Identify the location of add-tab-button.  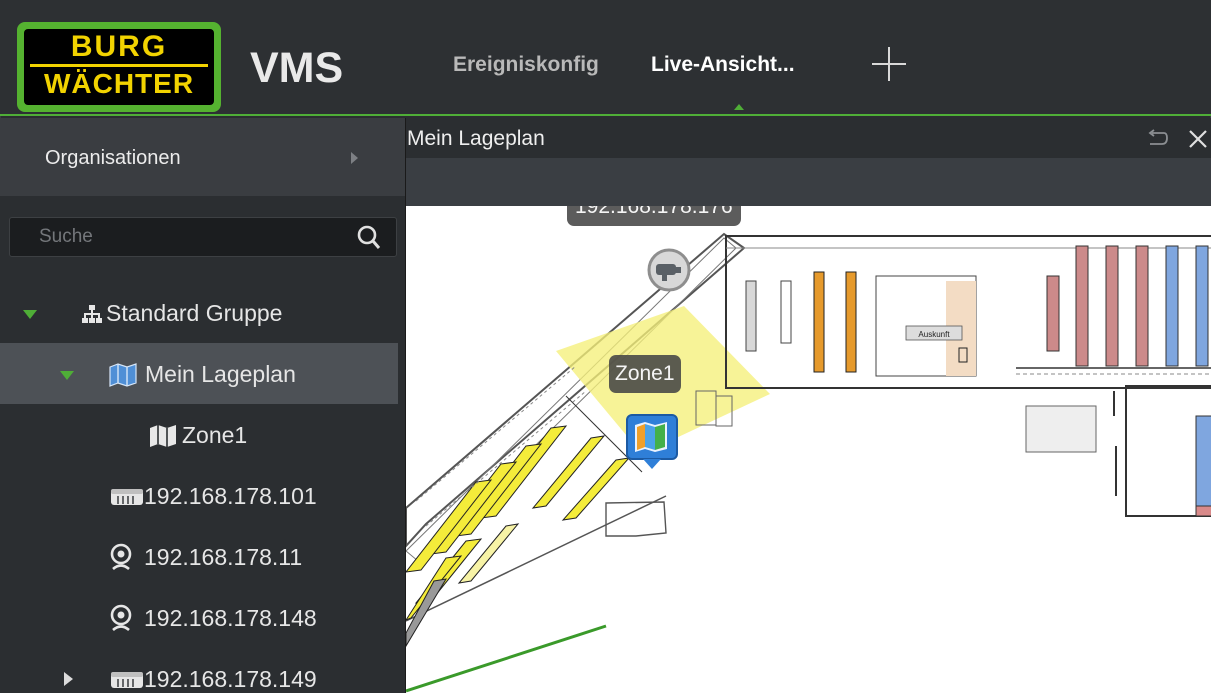
(889, 64).